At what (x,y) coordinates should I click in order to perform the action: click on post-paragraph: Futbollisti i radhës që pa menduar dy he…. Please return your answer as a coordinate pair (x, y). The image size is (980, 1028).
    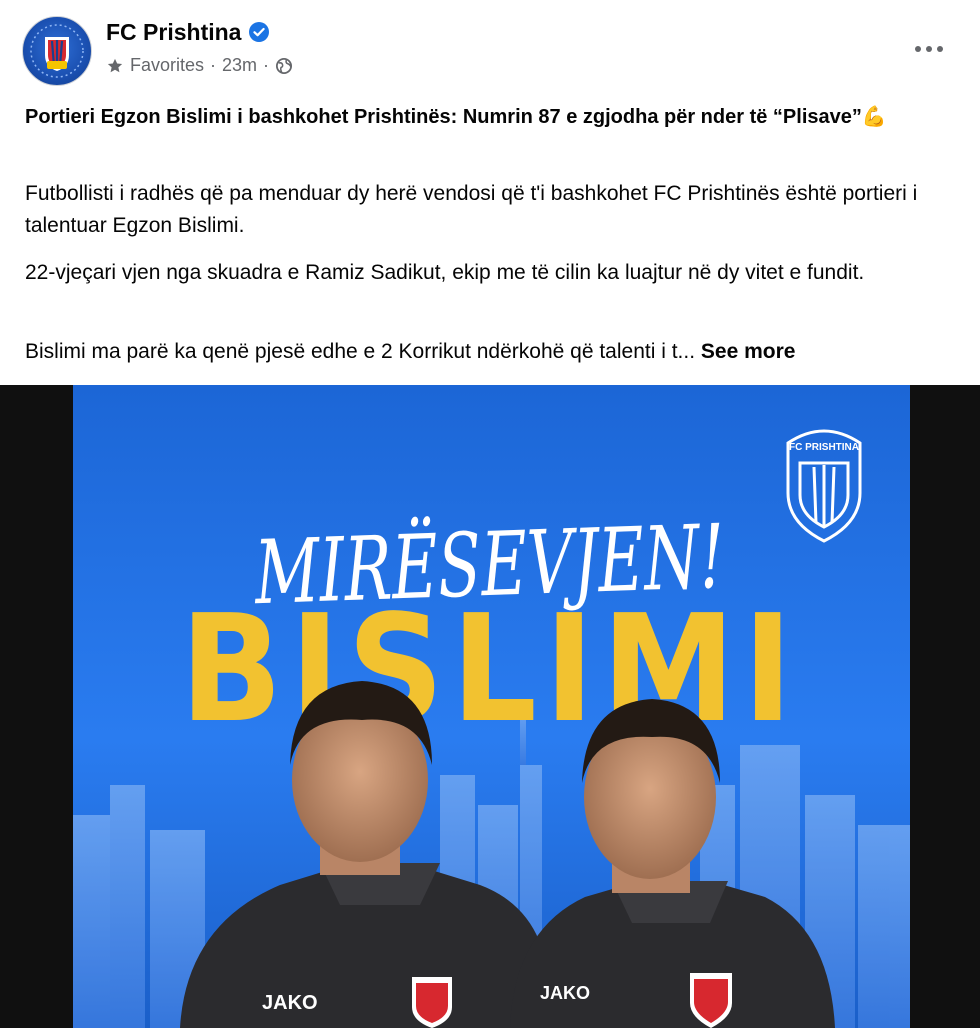
    Looking at the image, I should click on (471, 209).